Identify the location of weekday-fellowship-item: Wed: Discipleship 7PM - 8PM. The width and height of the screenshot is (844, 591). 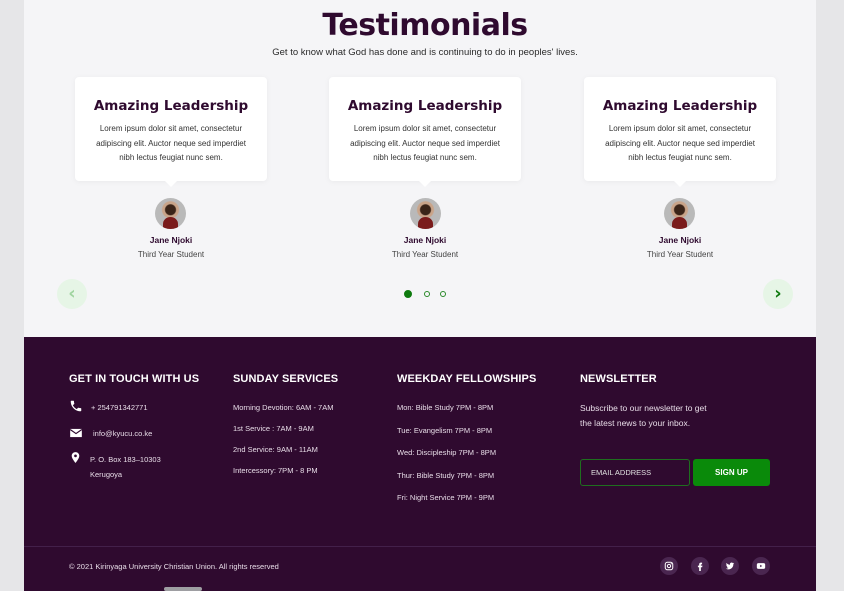
(447, 452).